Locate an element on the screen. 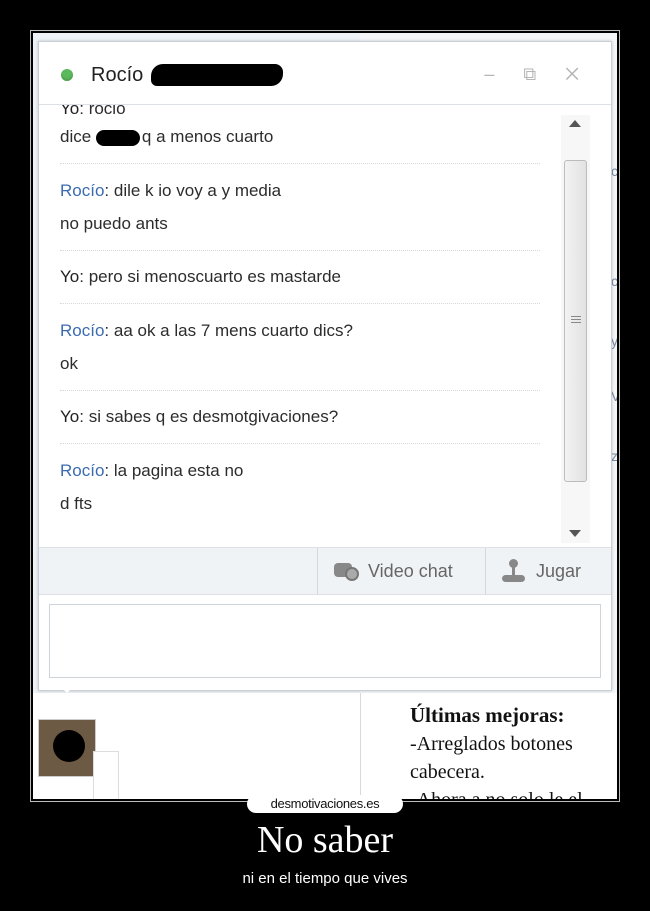 This screenshot has height=911, width=650. grip-icon is located at coordinates (576, 320).